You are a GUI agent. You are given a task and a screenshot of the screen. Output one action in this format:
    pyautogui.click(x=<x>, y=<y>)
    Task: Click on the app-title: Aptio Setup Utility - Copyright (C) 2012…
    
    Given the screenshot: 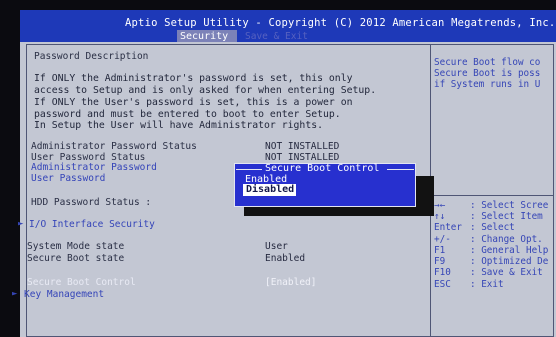 What is the action you would take?
    pyautogui.click(x=340, y=23)
    